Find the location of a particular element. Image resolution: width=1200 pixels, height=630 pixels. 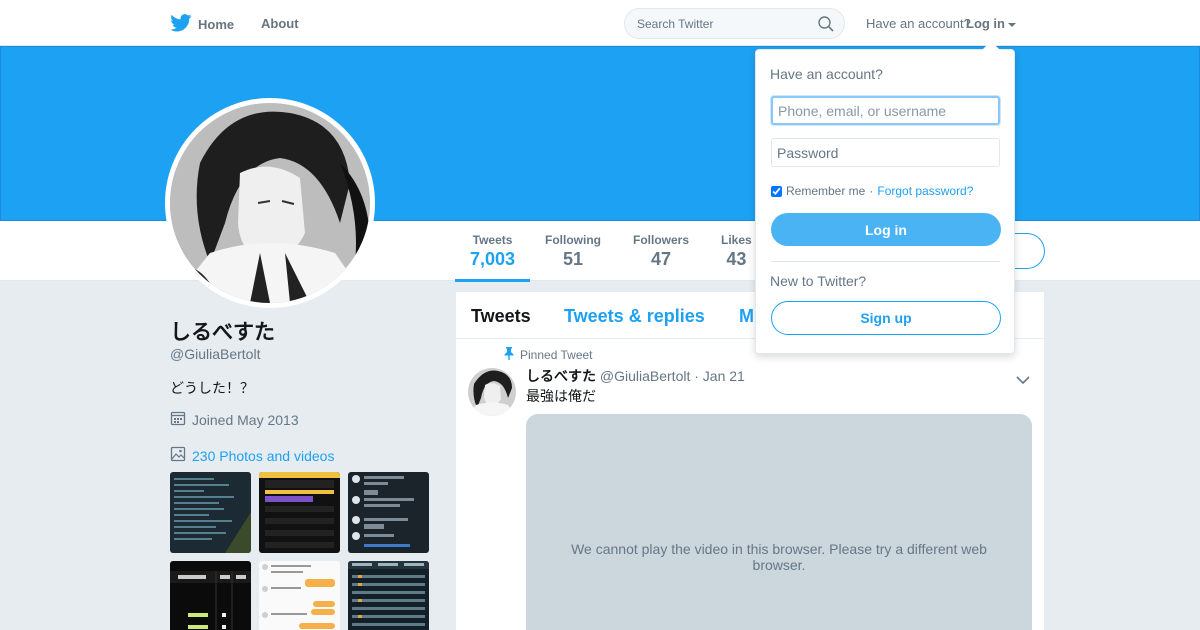

tab-tweets: Tweets is located at coordinates (501, 316).